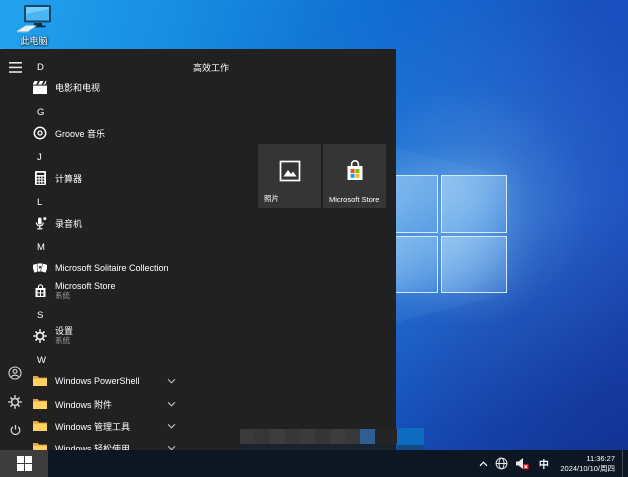 The height and width of the screenshot is (477, 628). Describe the element at coordinates (97, 67) in the screenshot. I see `section-header-d: D` at that location.